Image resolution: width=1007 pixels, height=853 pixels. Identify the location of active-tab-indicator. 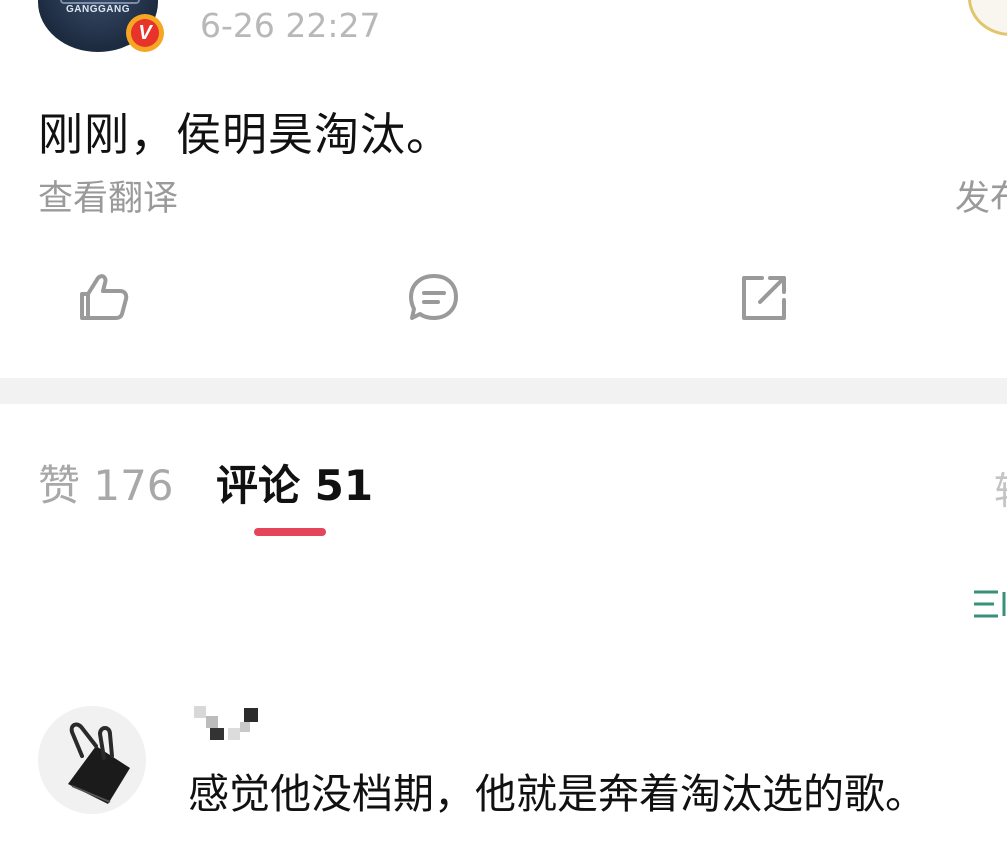
(290, 532).